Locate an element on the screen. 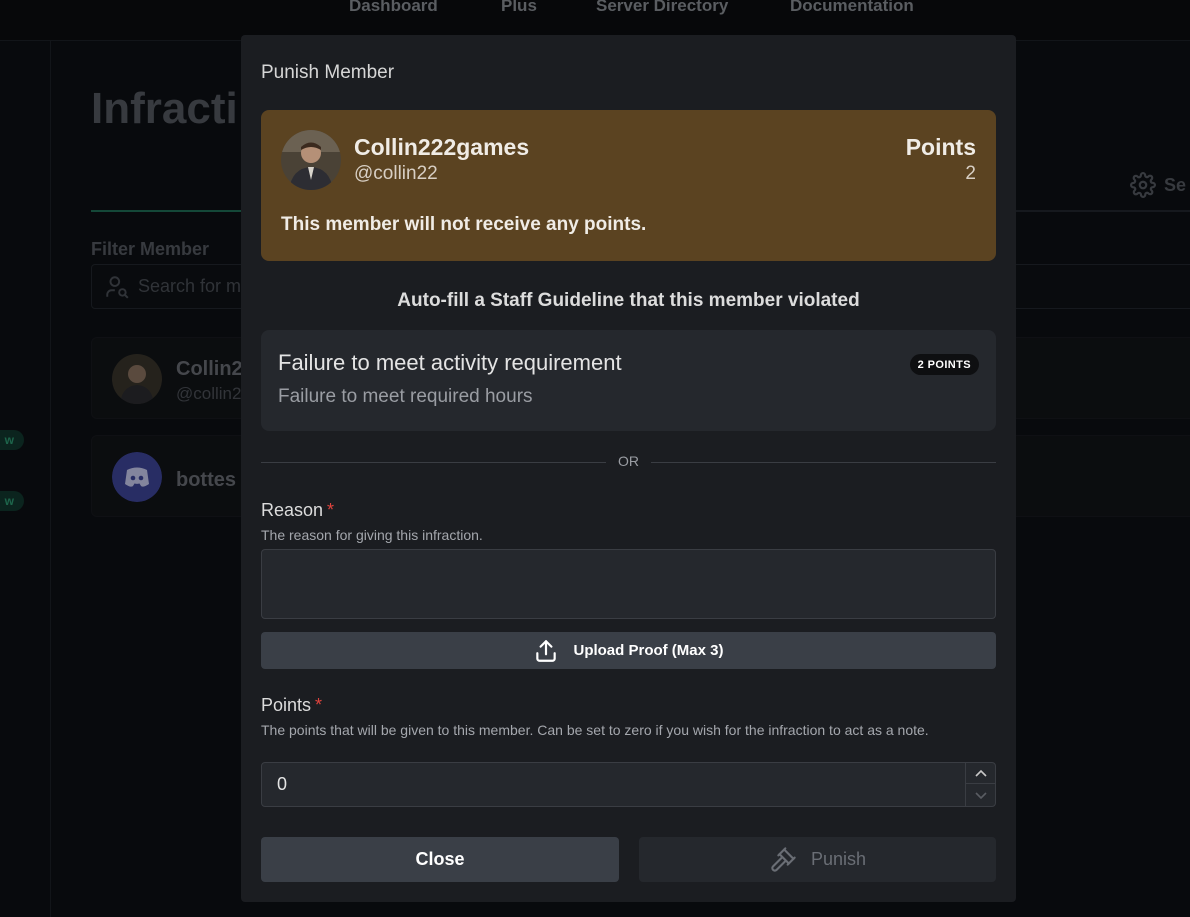 This screenshot has height=917, width=1190. divider-line is located at coordinates (823, 462).